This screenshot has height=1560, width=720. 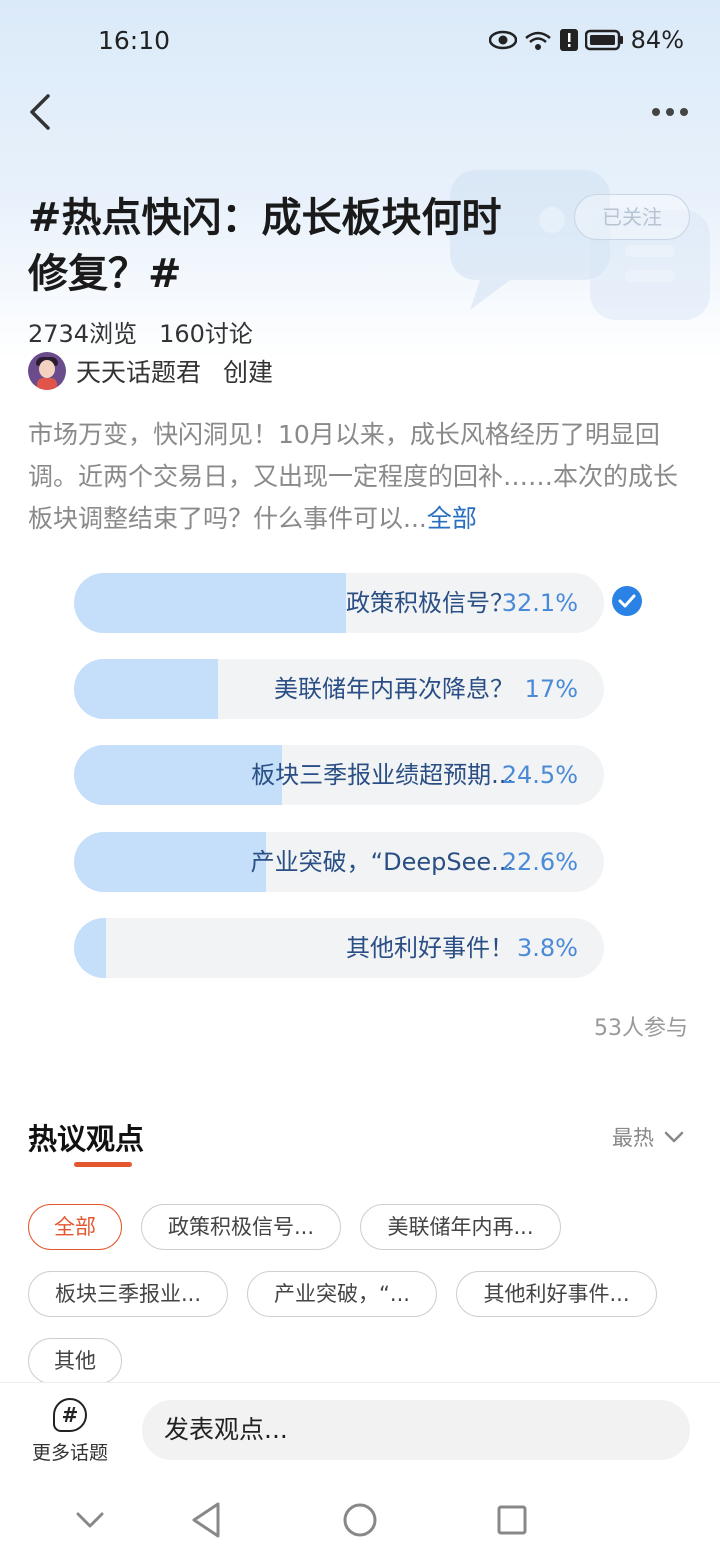 What do you see at coordinates (627, 601) in the screenshot?
I see `check-icon` at bounding box center [627, 601].